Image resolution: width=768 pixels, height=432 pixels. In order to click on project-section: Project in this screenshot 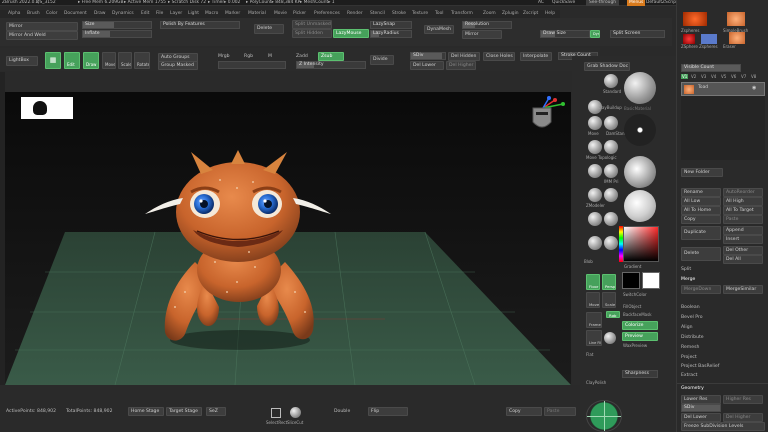, I will do `click(689, 357)`.